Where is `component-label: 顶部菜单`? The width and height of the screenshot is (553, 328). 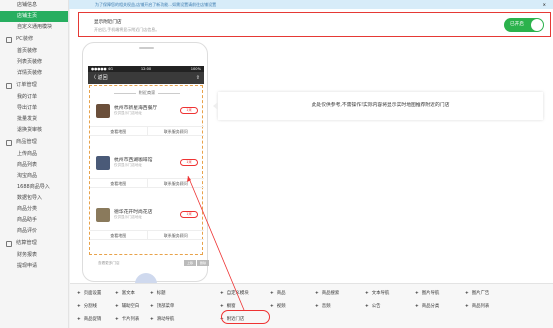
component-label: 顶部菜单 is located at coordinates (165, 306).